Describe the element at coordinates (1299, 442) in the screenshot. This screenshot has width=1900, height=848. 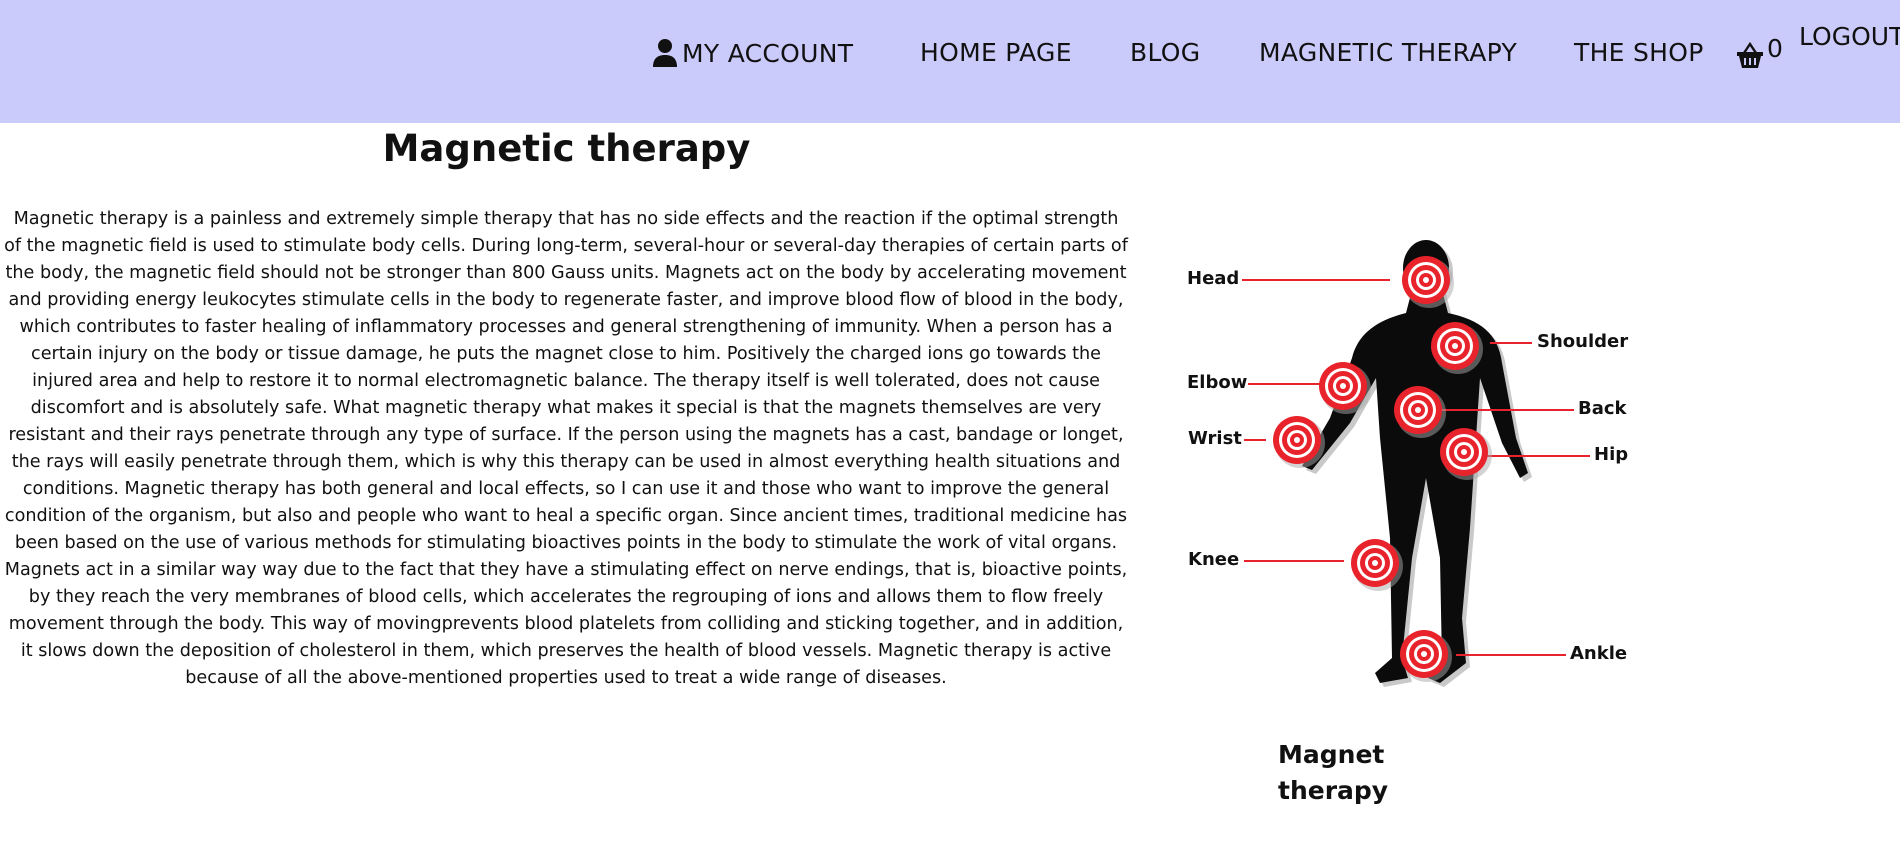
I see `target-wrist` at that location.